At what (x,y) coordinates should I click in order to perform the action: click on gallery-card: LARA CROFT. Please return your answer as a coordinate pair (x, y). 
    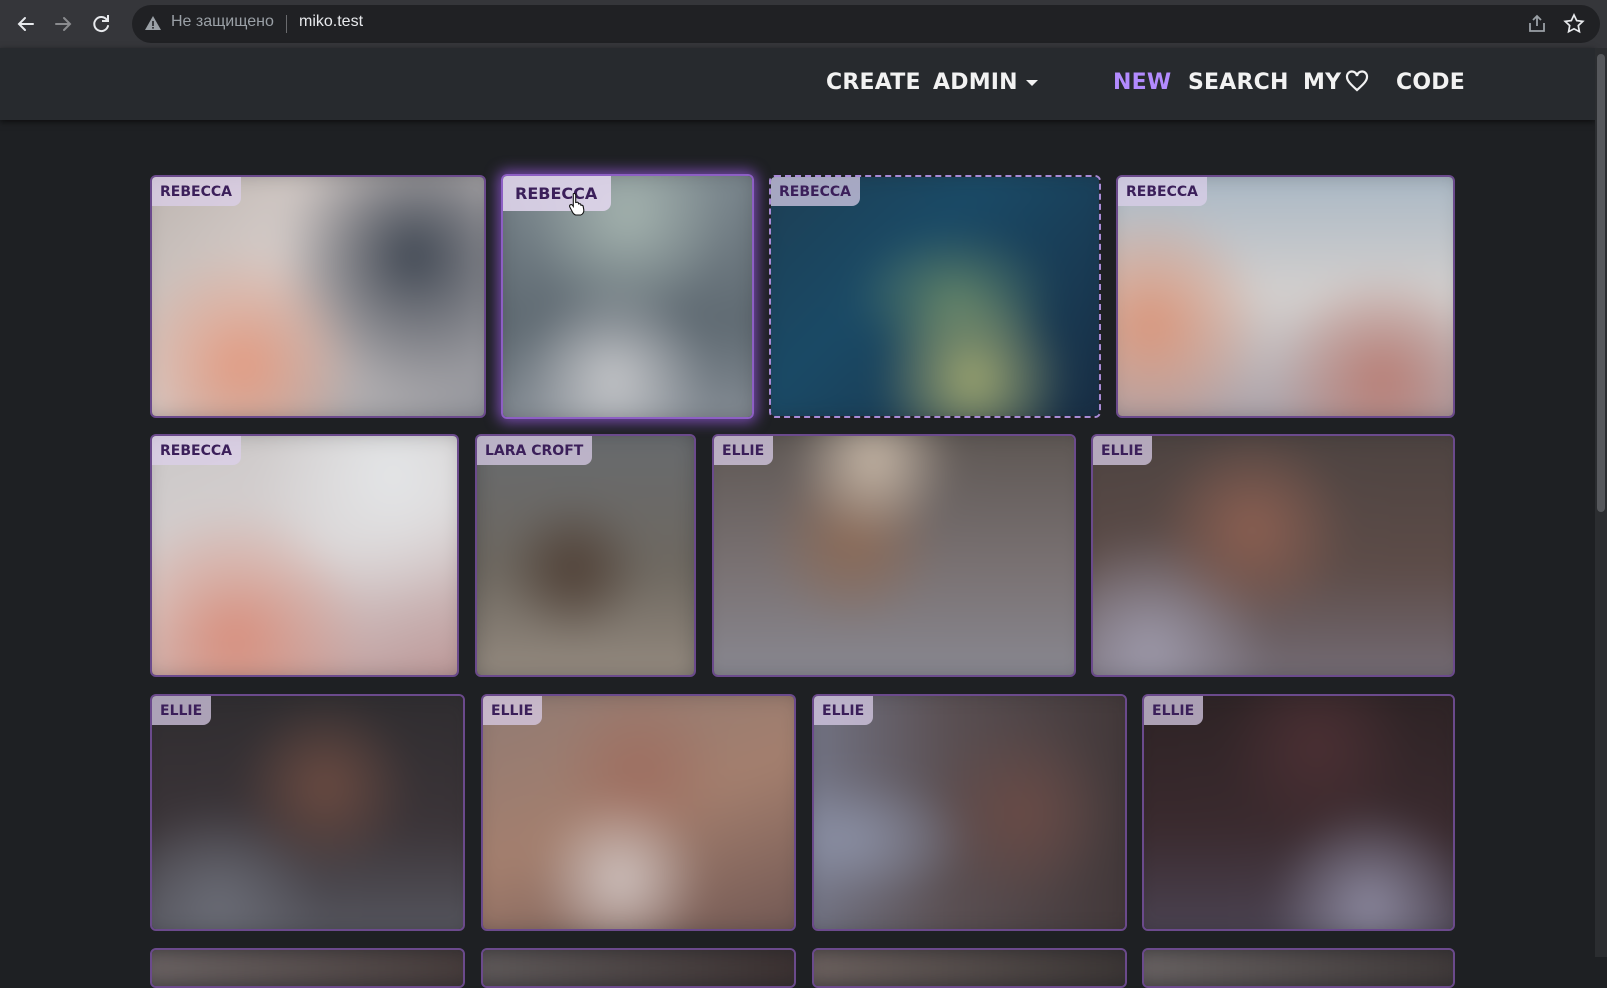
    Looking at the image, I should click on (585, 555).